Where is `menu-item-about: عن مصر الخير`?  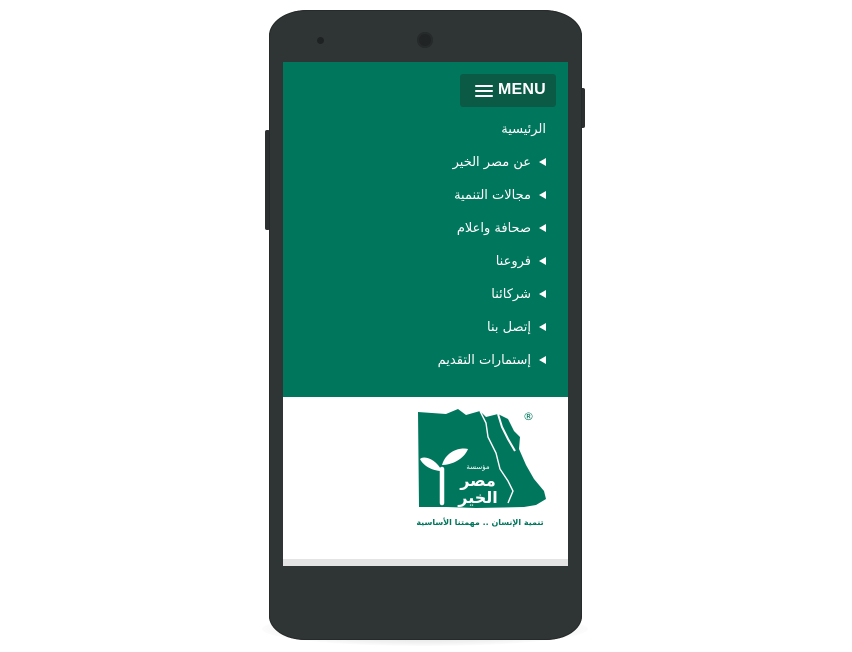
menu-item-about: عن مصر الخير is located at coordinates (499, 162).